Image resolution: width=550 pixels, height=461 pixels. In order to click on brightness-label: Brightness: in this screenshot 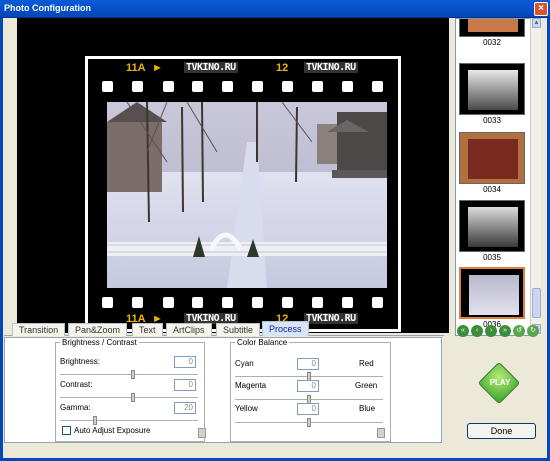, I will do `click(80, 361)`.